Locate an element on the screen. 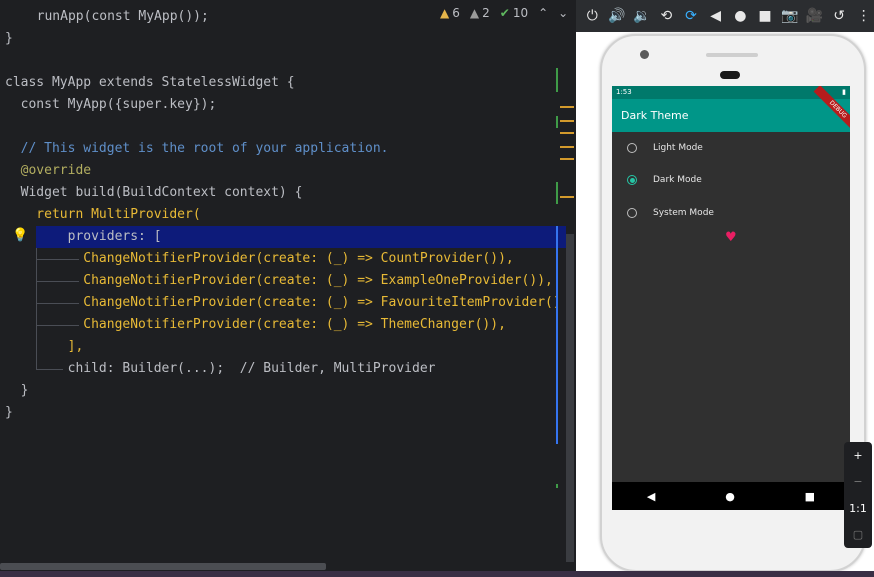 The height and width of the screenshot is (577, 874). record-icon: 🎥 is located at coordinates (814, 16).